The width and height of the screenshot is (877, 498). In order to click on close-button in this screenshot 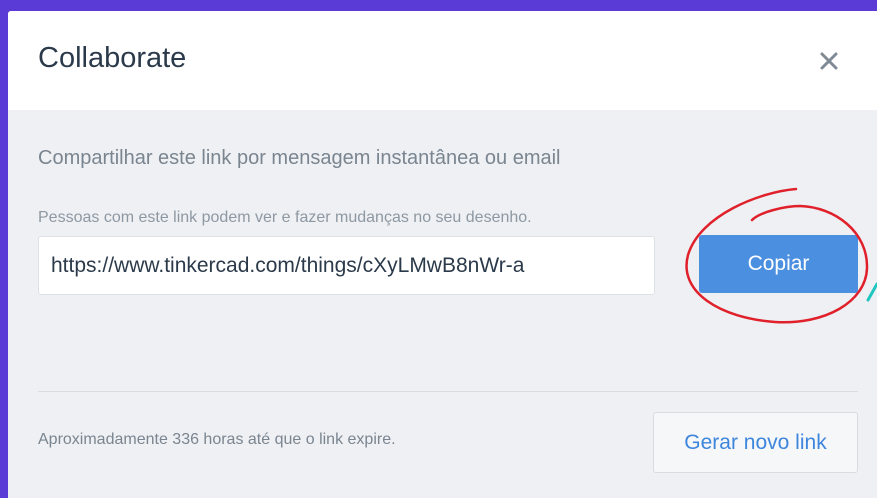, I will do `click(829, 61)`.